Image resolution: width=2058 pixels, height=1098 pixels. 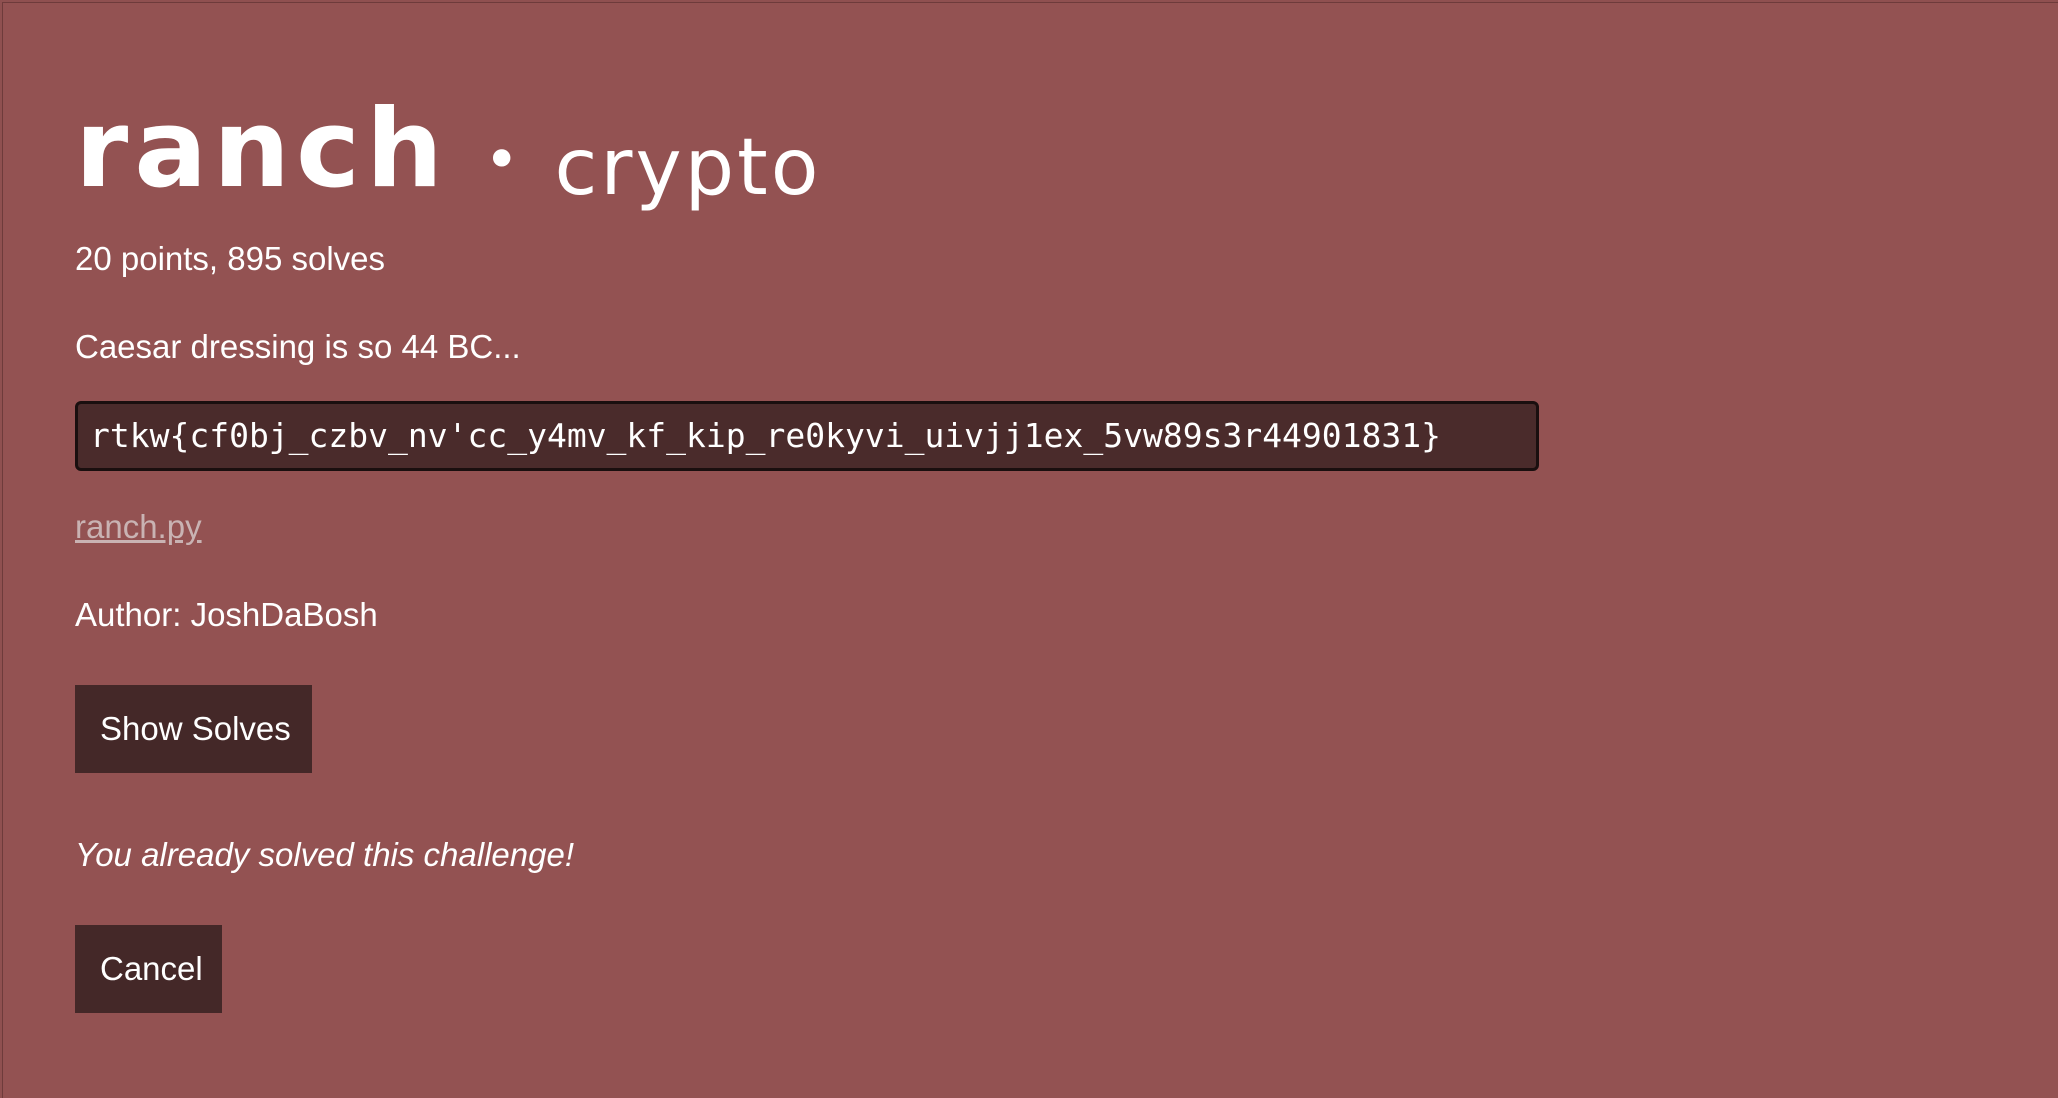 I want to click on challenge-title: ranch • crypto, so click(x=448, y=150).